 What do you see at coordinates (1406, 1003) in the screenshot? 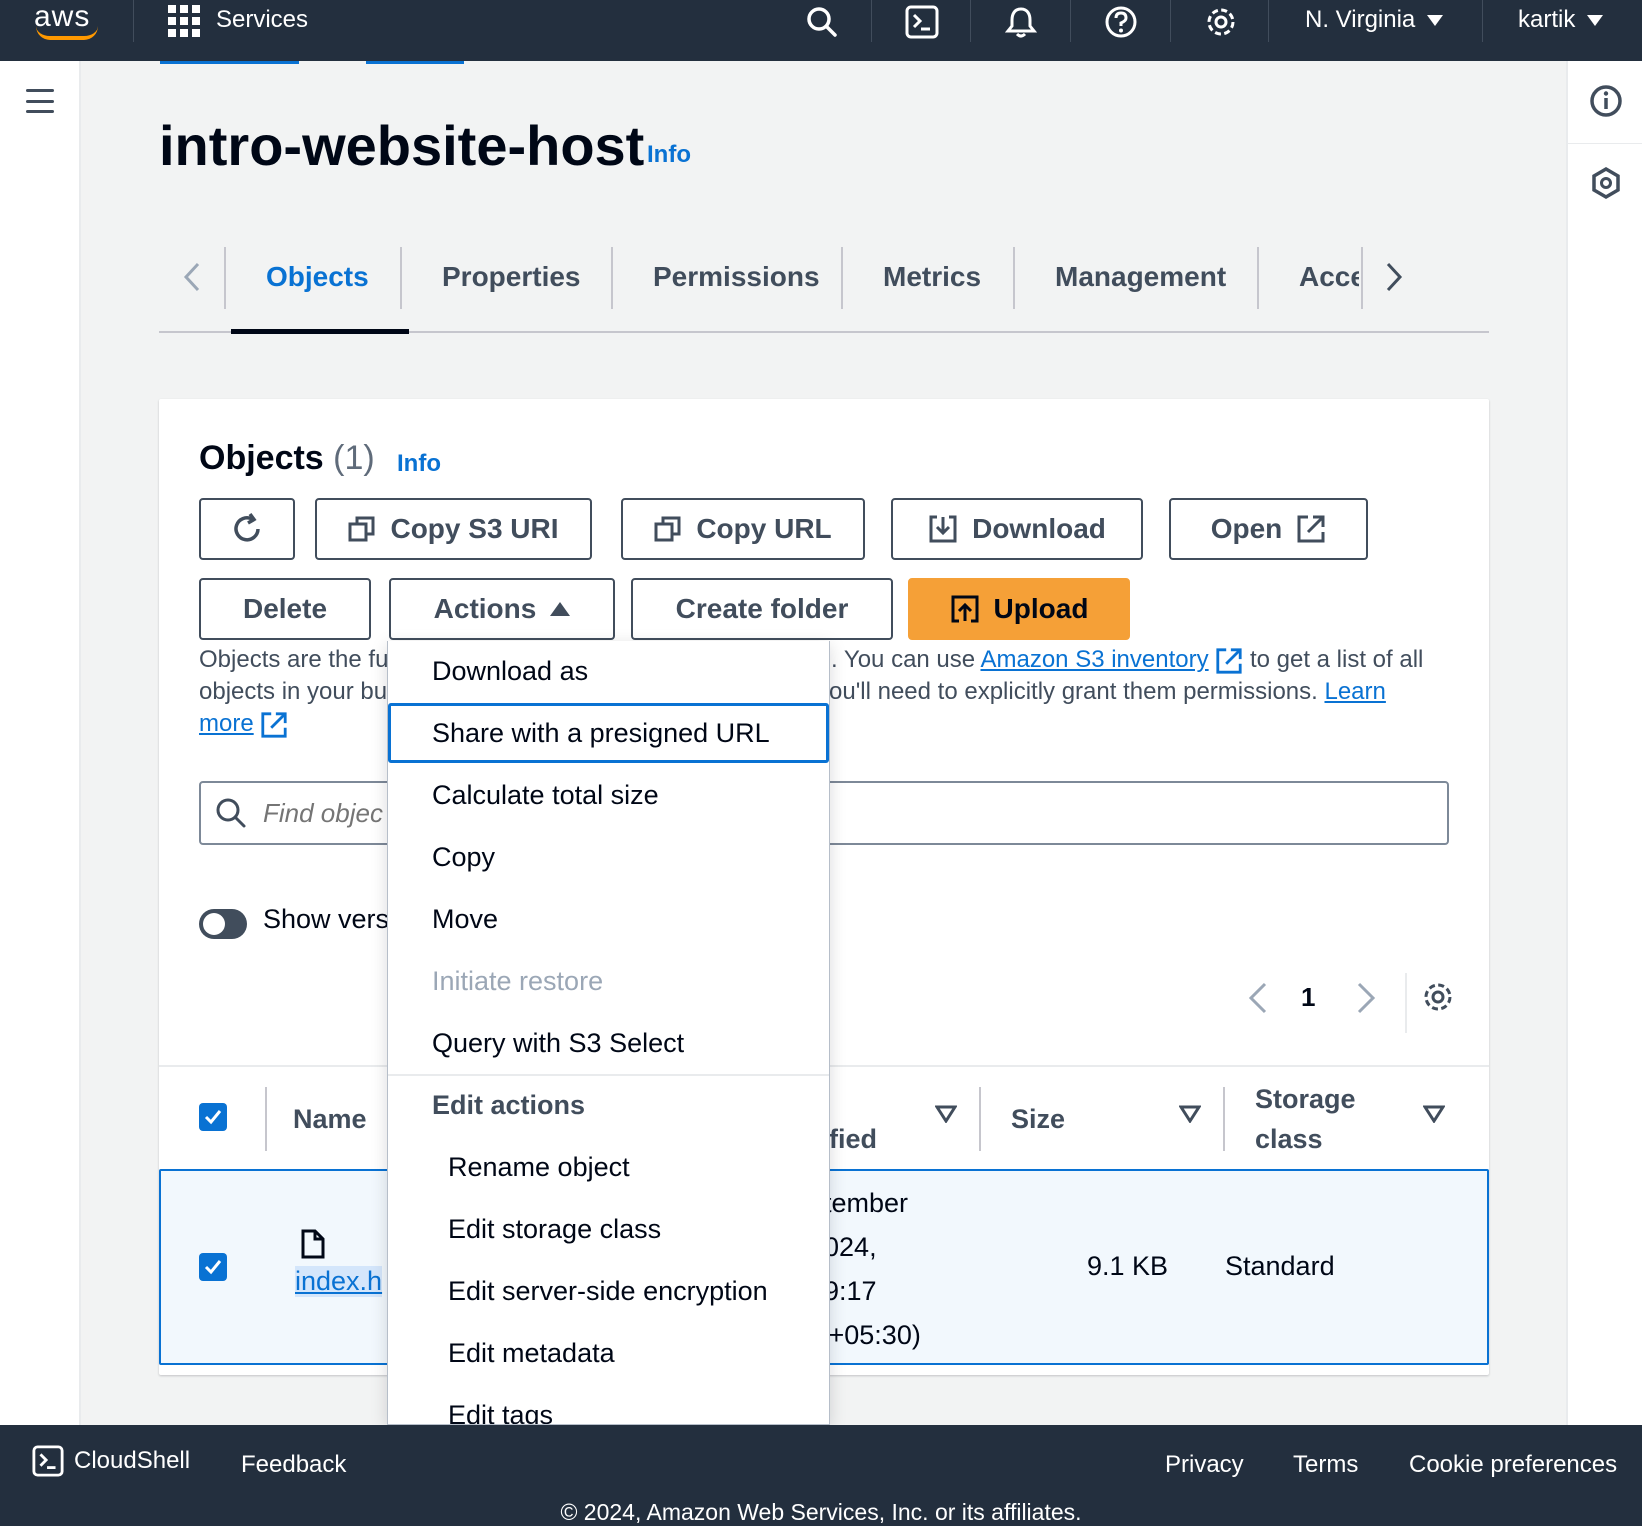
I see `pager-divider` at bounding box center [1406, 1003].